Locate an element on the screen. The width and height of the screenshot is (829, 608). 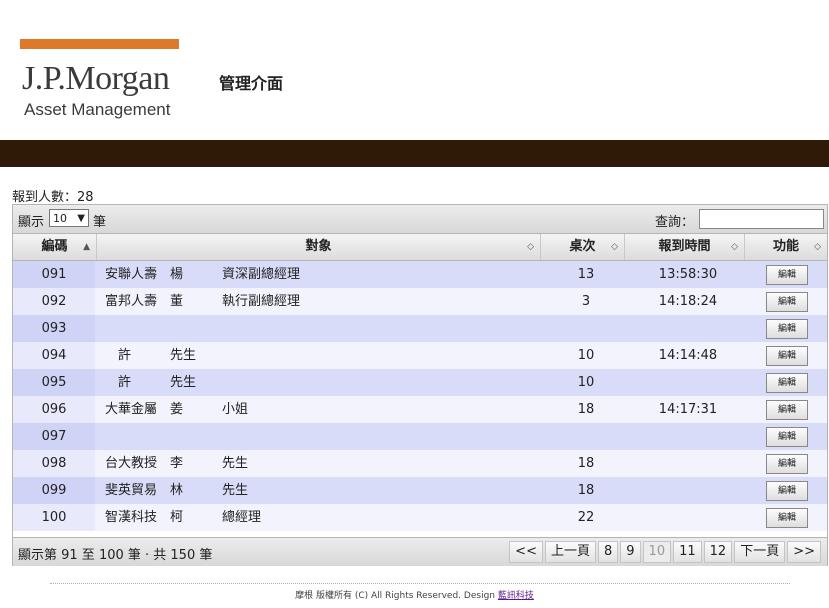
row-code: 094 is located at coordinates (54, 355).